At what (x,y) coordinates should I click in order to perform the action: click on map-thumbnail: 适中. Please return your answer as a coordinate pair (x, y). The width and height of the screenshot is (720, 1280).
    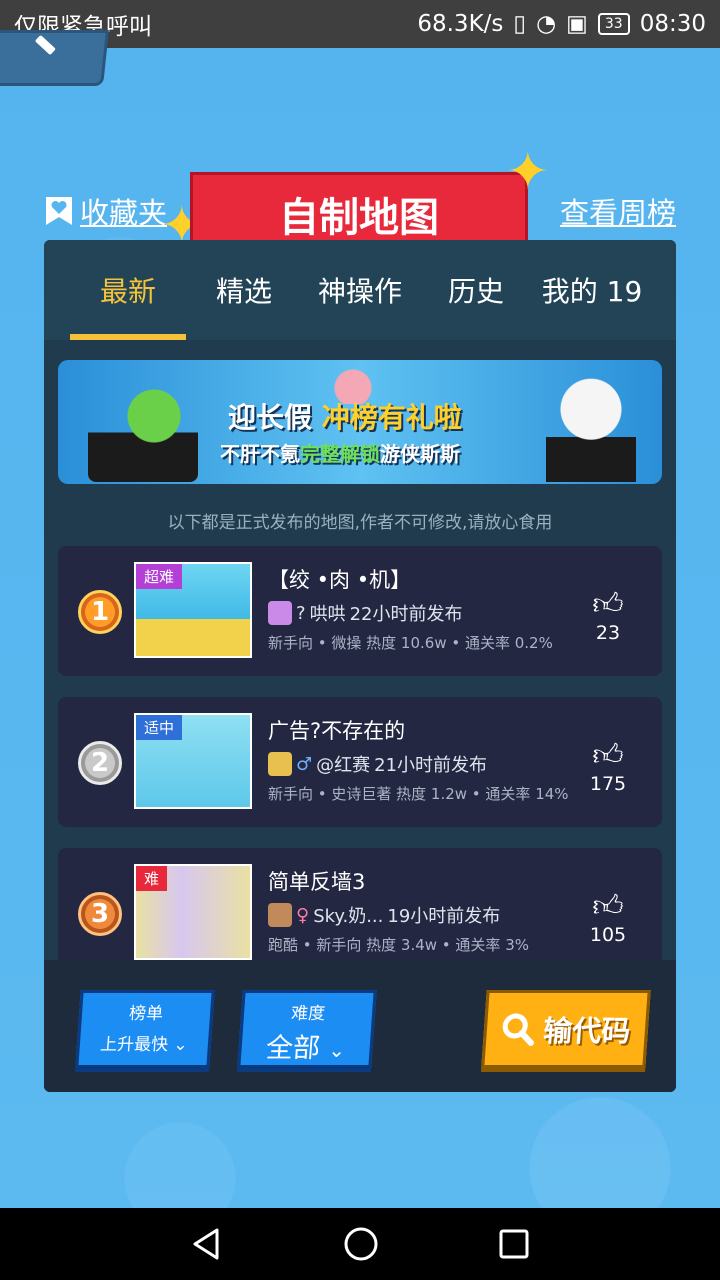
    Looking at the image, I should click on (193, 761).